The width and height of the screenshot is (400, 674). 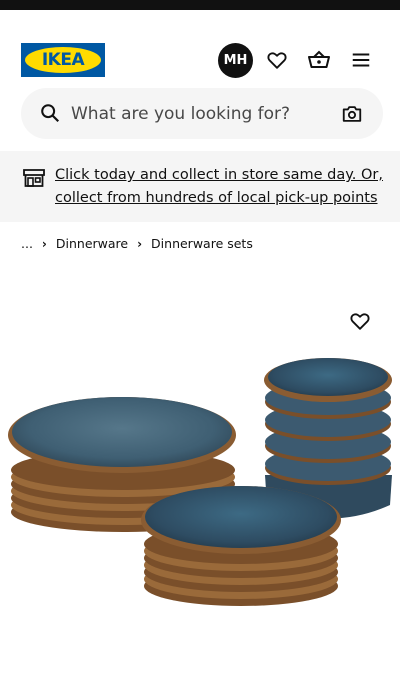 I want to click on search-input, so click(x=201, y=113).